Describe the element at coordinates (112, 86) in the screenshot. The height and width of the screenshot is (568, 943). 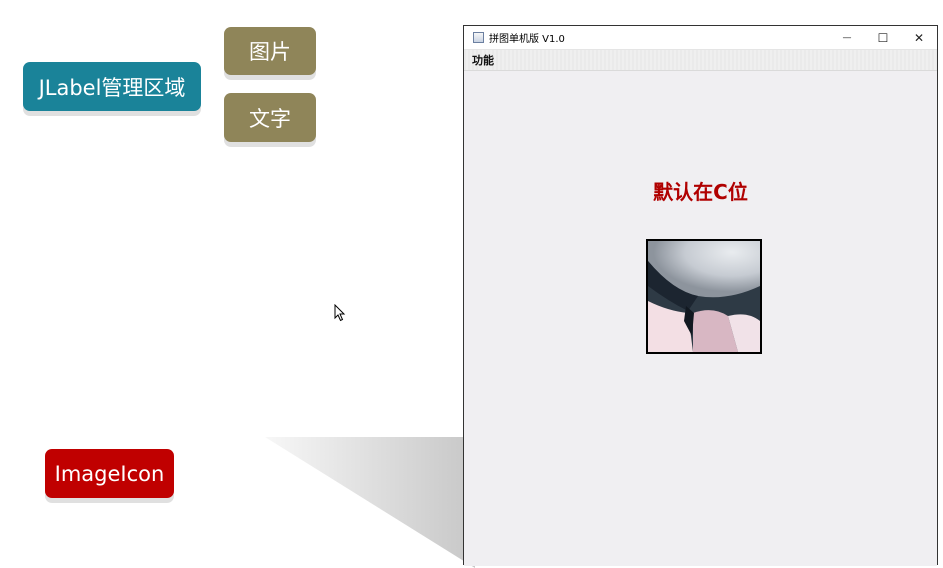
I see `jlabel-area-badge: JLabel管理区域` at that location.